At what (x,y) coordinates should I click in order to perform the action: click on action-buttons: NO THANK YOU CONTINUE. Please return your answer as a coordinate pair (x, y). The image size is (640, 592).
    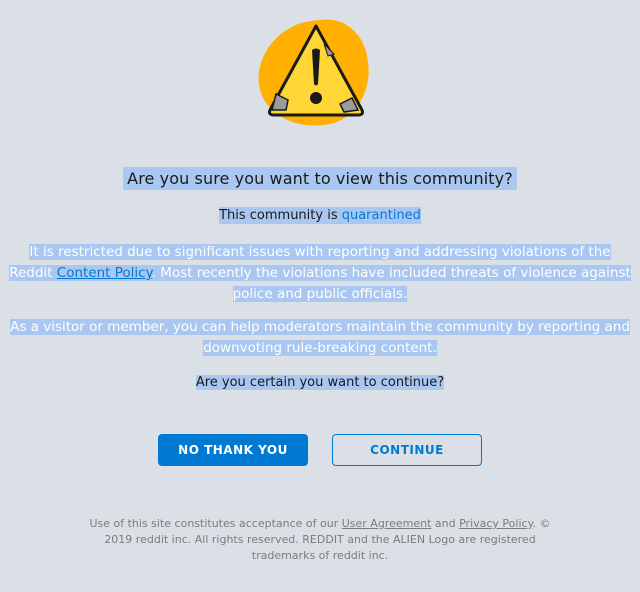
    Looking at the image, I should click on (320, 450).